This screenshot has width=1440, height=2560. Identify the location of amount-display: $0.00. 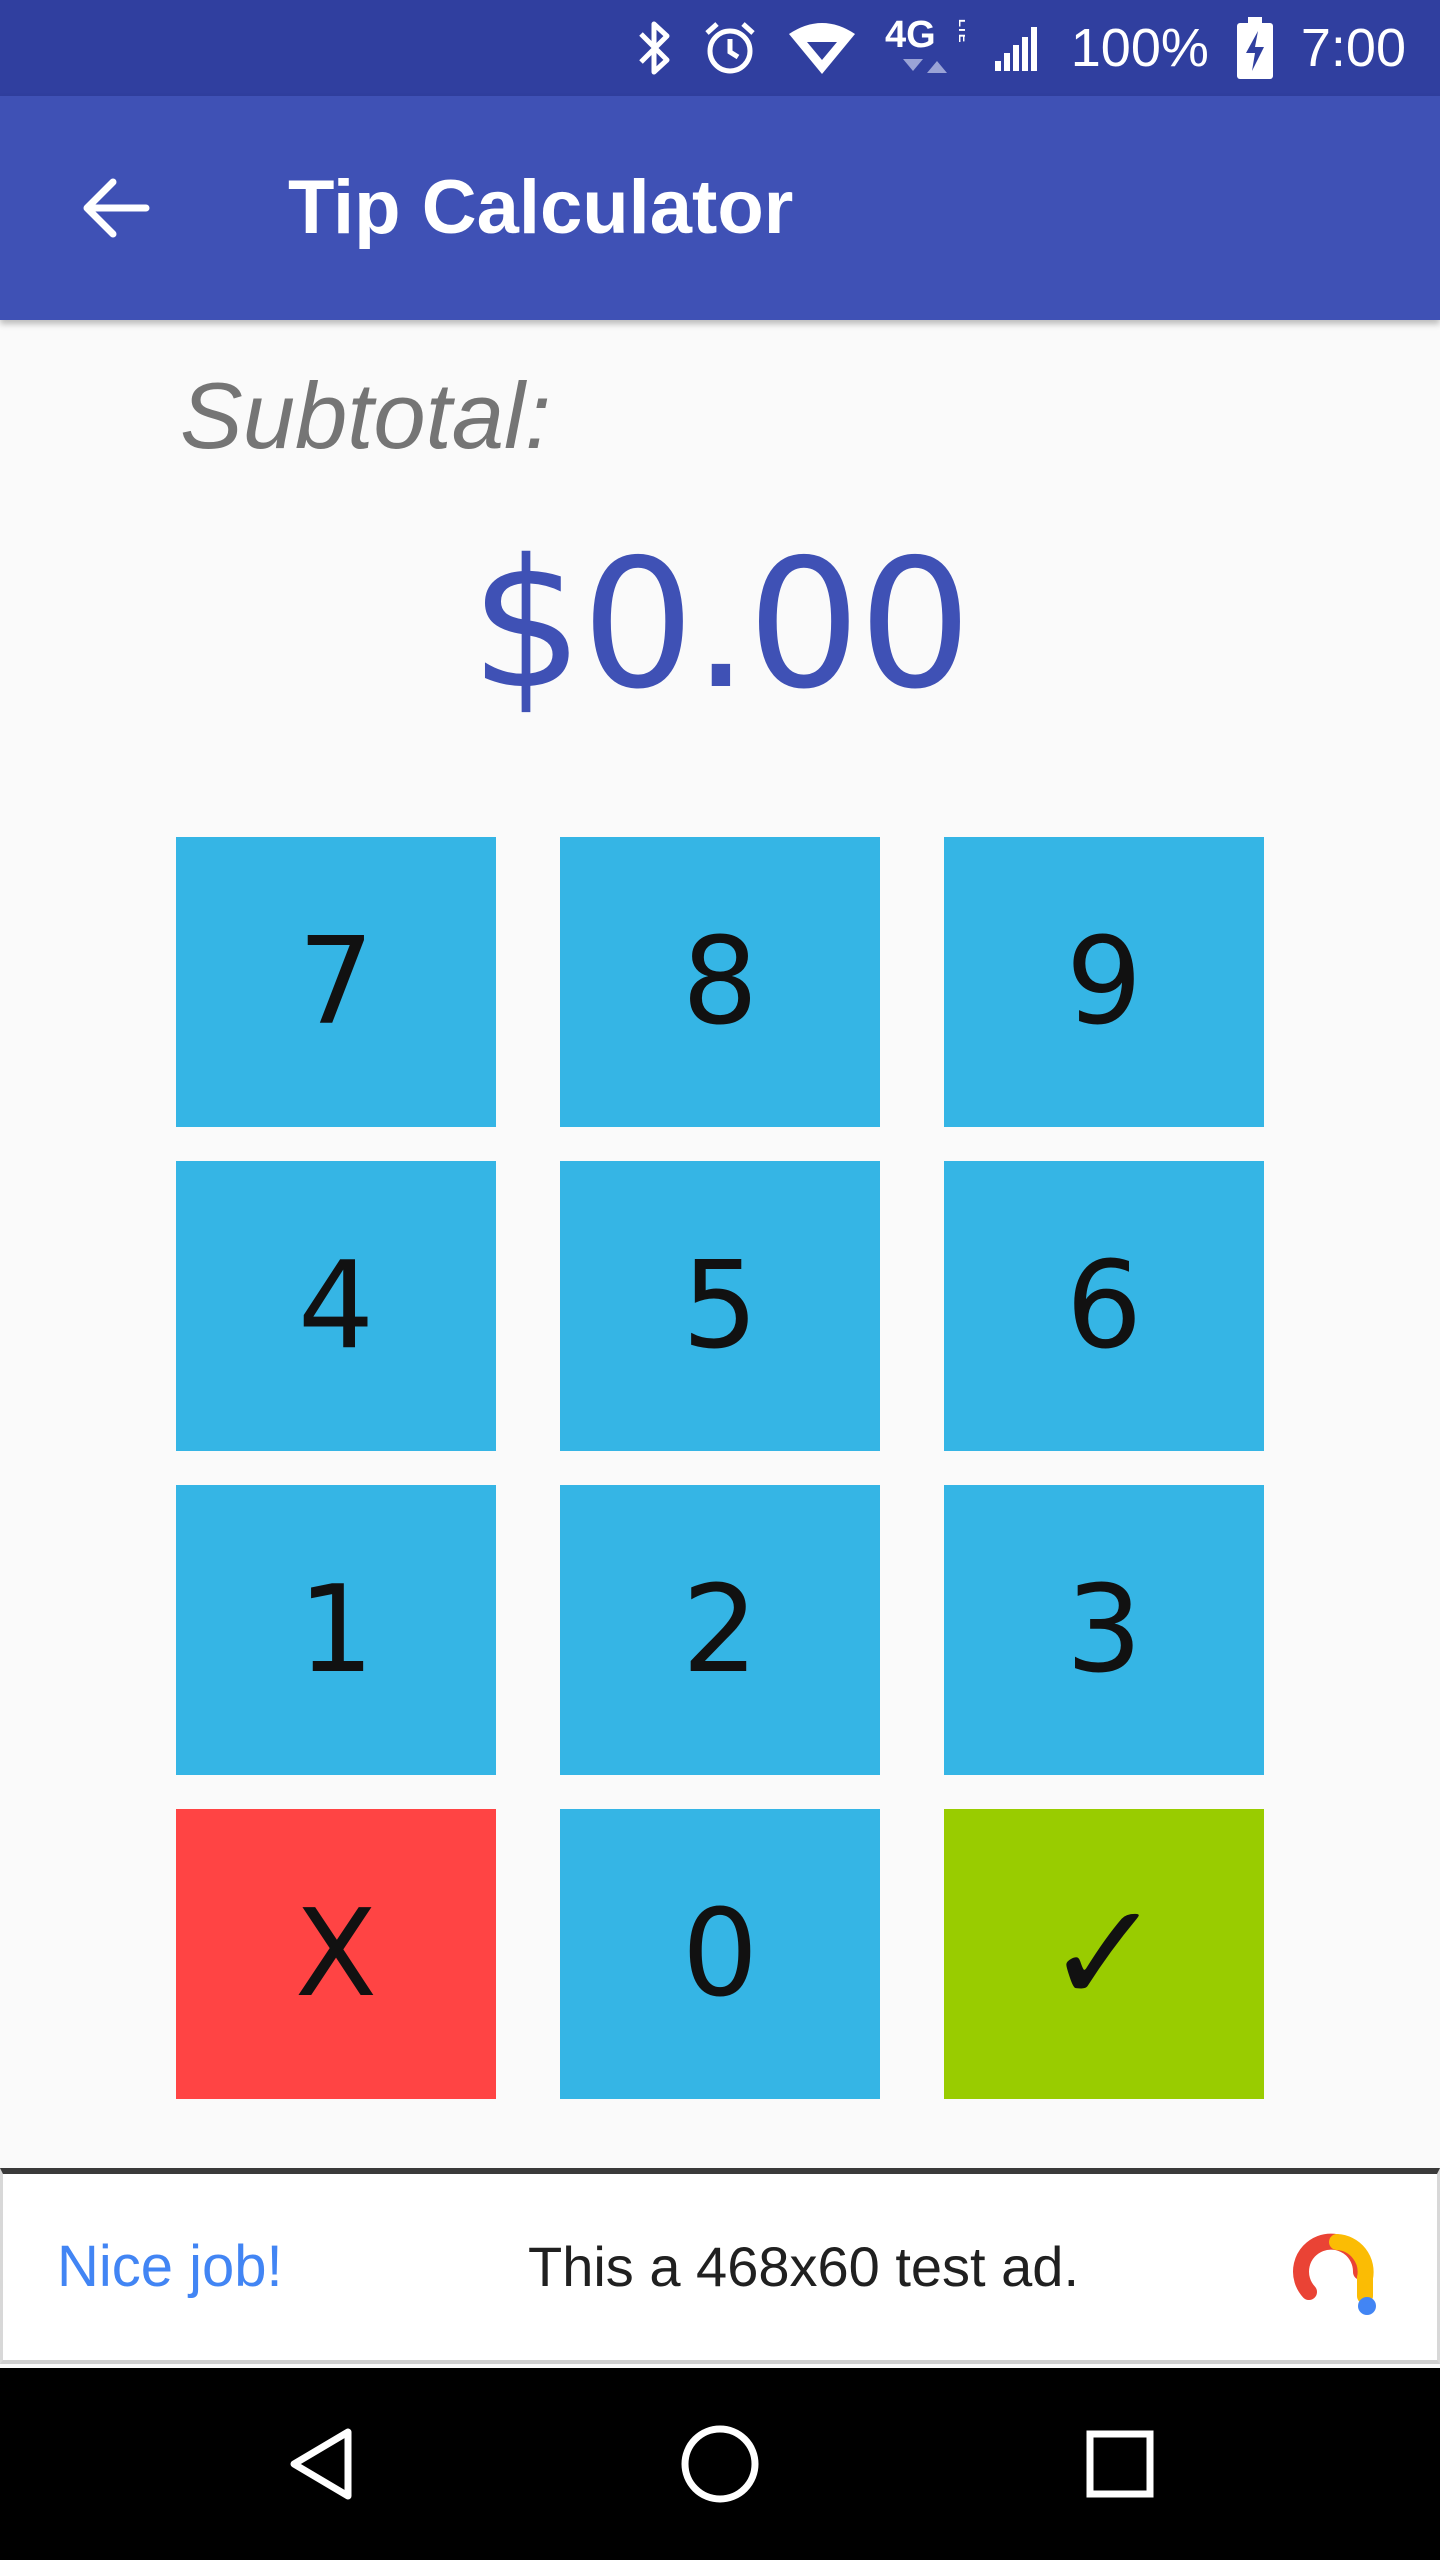
(721, 624).